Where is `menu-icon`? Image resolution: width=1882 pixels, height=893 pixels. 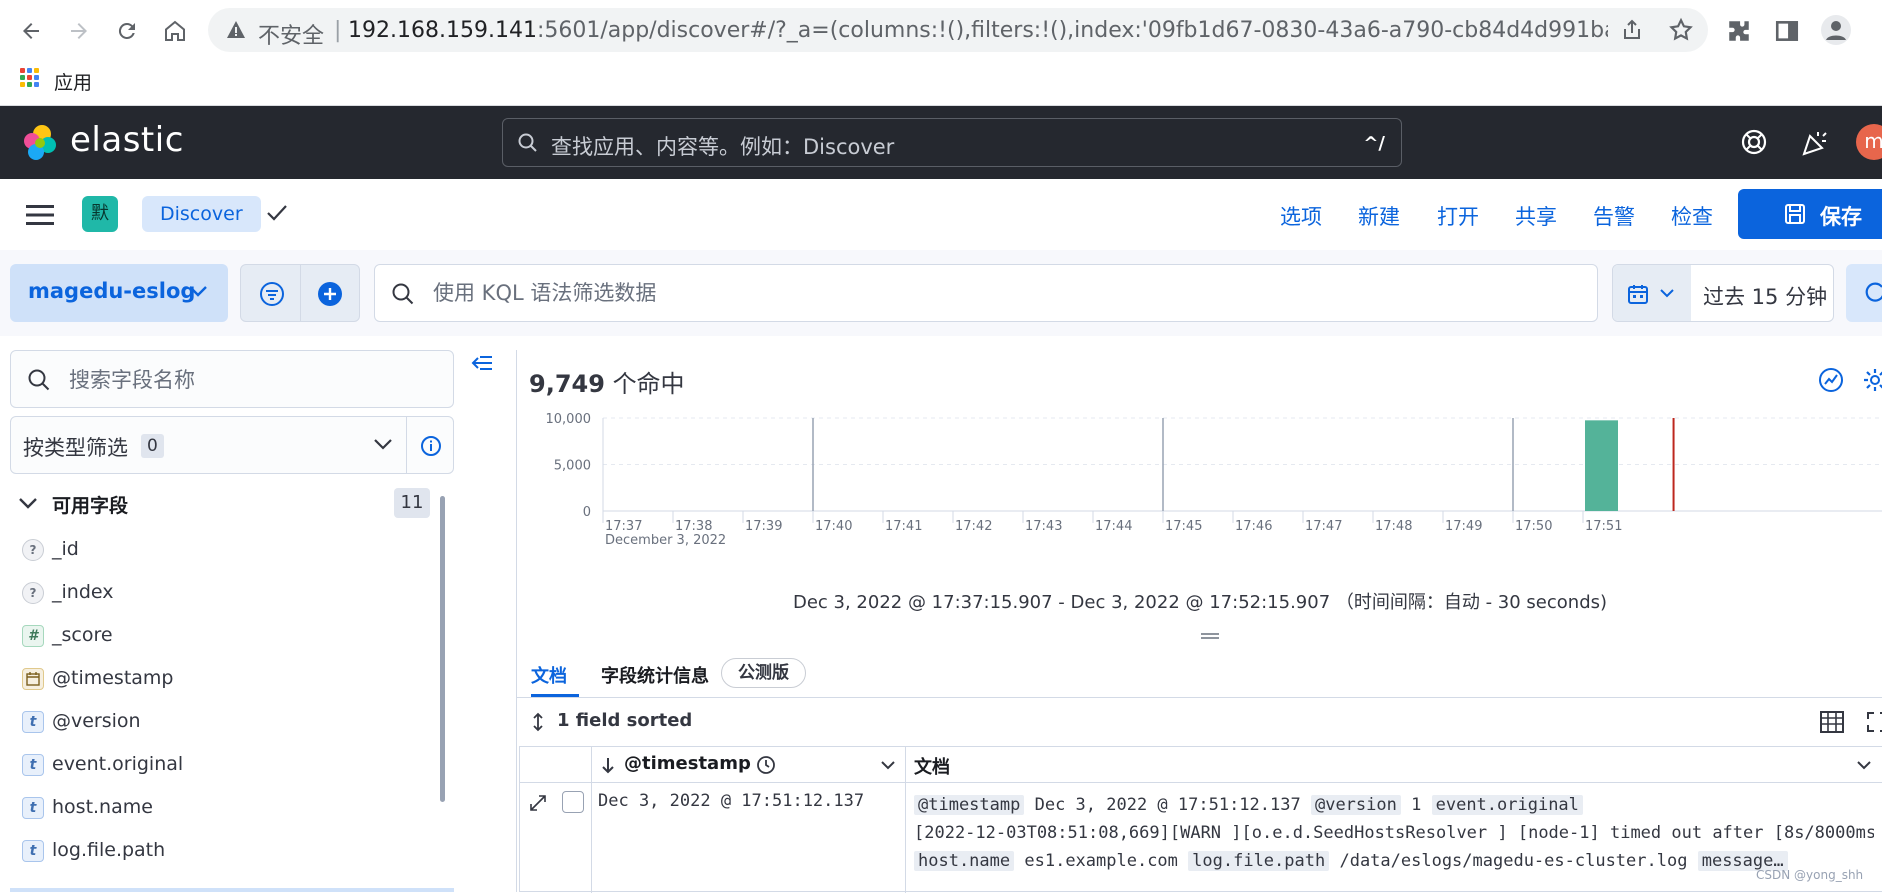
menu-icon is located at coordinates (40, 215).